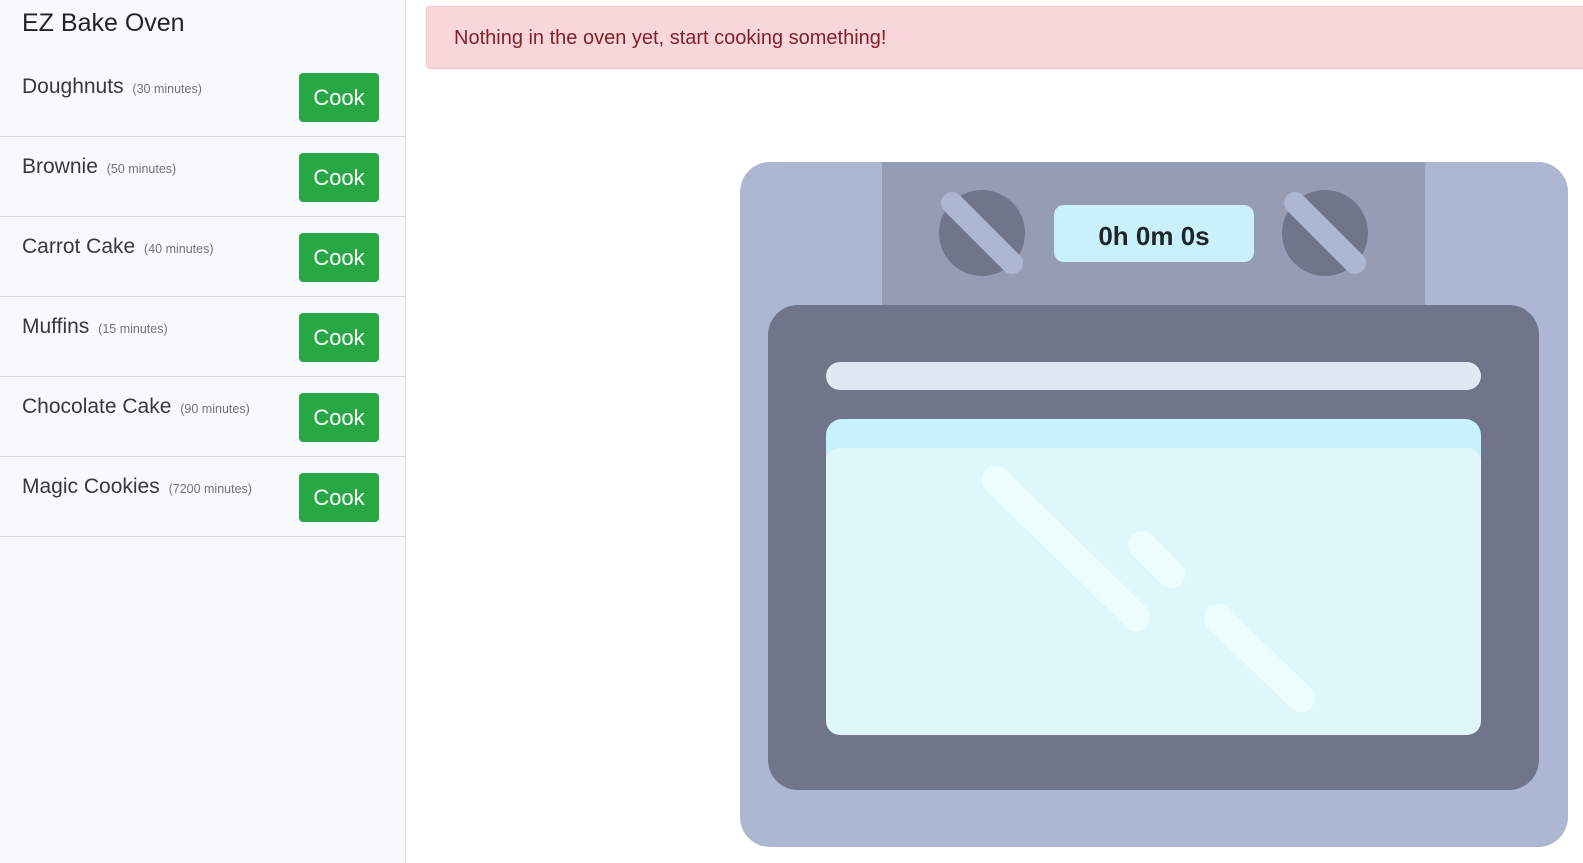 The height and width of the screenshot is (863, 1583). What do you see at coordinates (339, 97) in the screenshot?
I see `cook-button-doughnuts: Cook` at bounding box center [339, 97].